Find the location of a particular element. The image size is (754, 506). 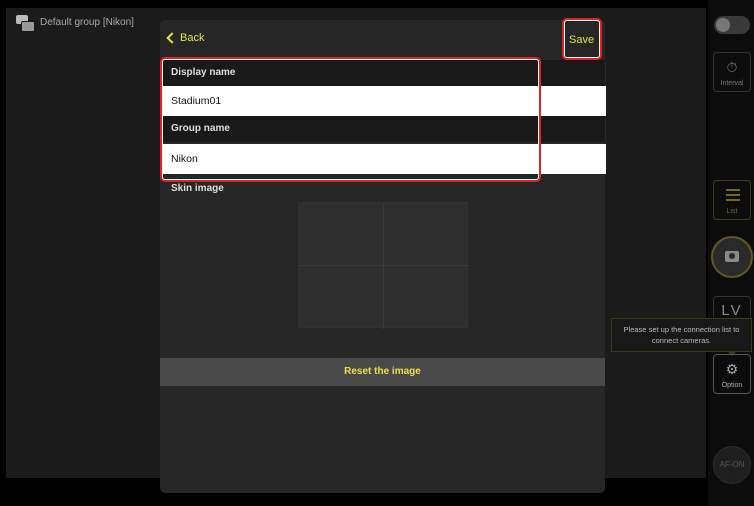

option-button: ⚙ Option is located at coordinates (732, 374).